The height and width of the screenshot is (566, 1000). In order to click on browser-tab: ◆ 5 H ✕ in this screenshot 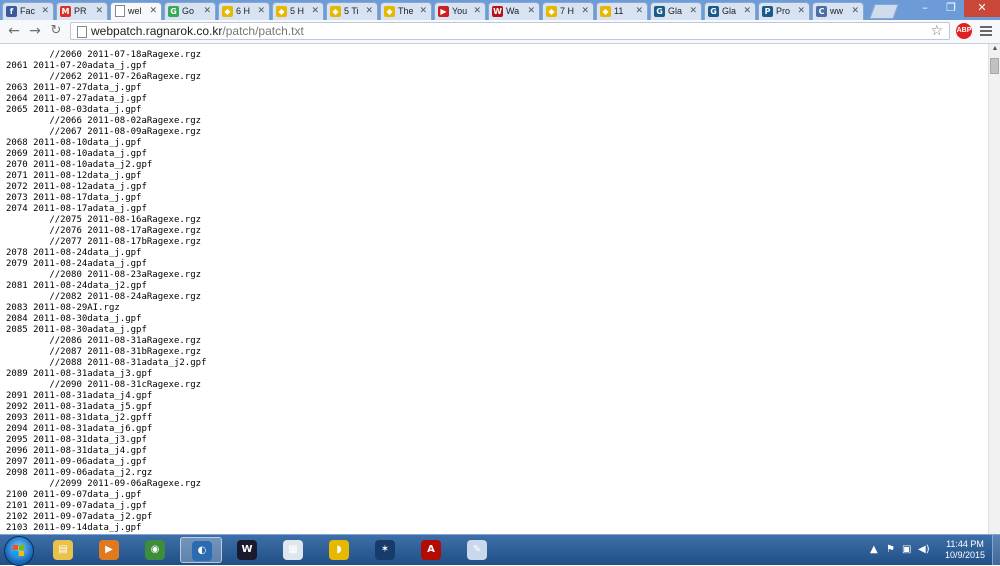, I will do `click(298, 11)`.